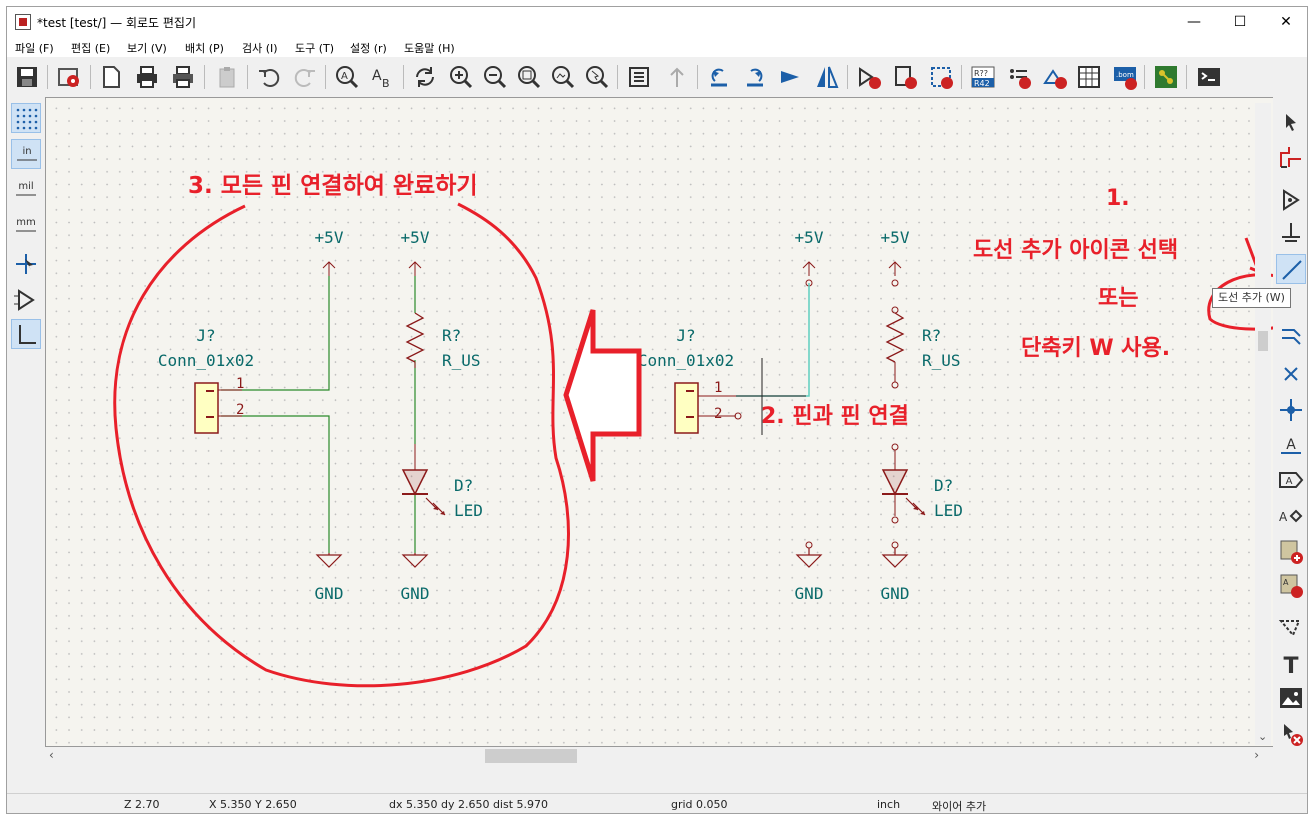 The width and height of the screenshot is (1314, 819). What do you see at coordinates (260, 48) in the screenshot?
I see `menu-inspect: 검사 (I)` at bounding box center [260, 48].